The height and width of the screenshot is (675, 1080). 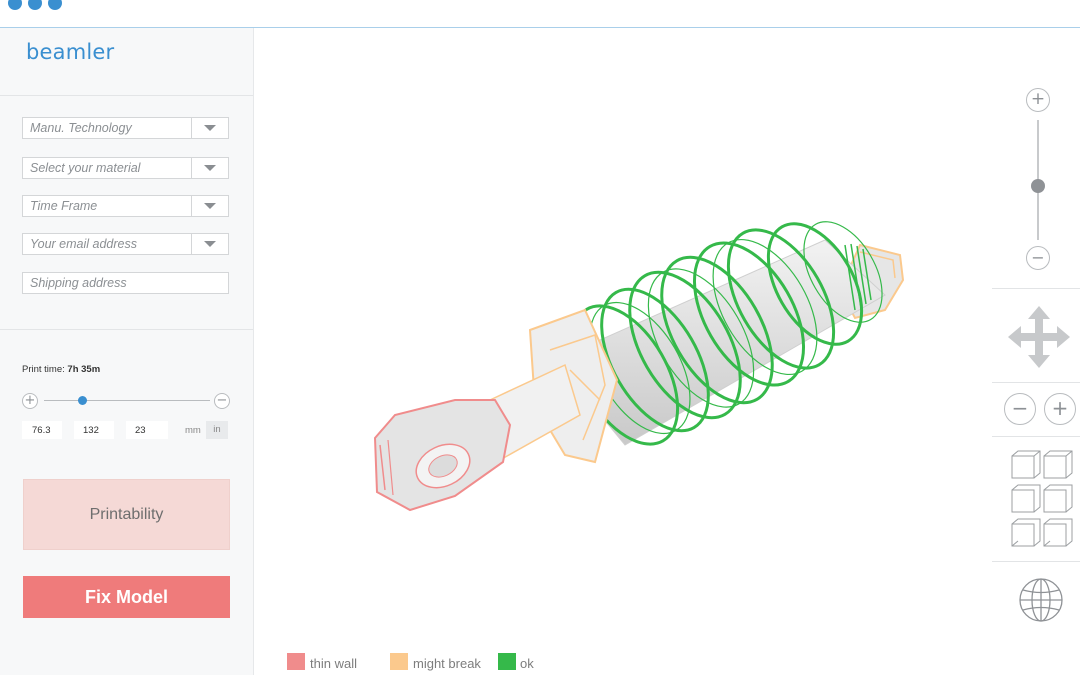 What do you see at coordinates (125, 206) in the screenshot?
I see `timeframe-select: Time Frame` at bounding box center [125, 206].